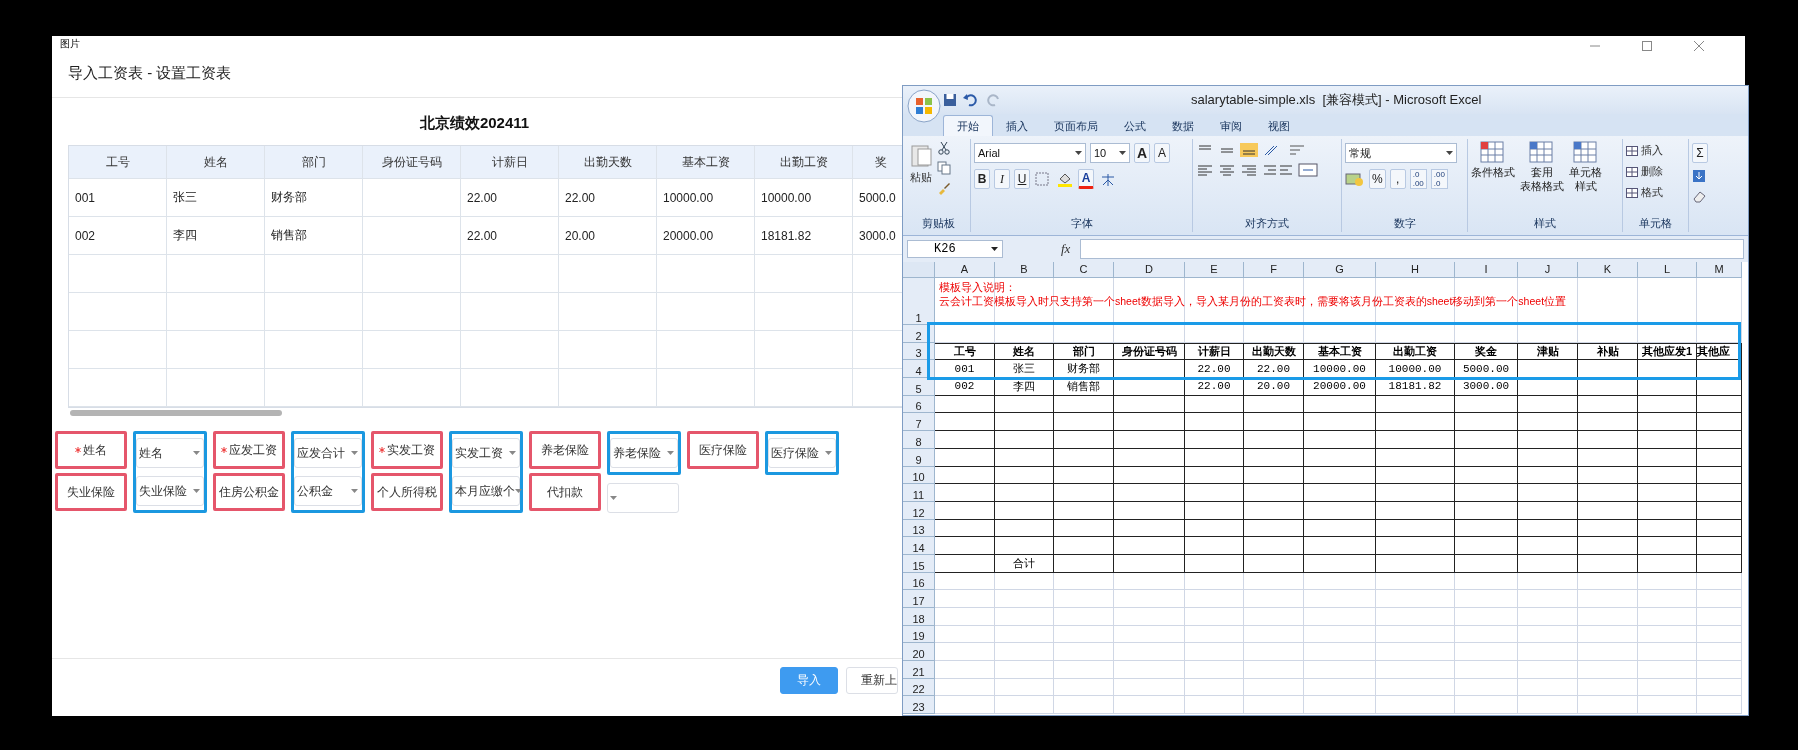 This screenshot has width=1798, height=750. Describe the element at coordinates (1002, 179) in the screenshot. I see `font-style-button: I` at that location.